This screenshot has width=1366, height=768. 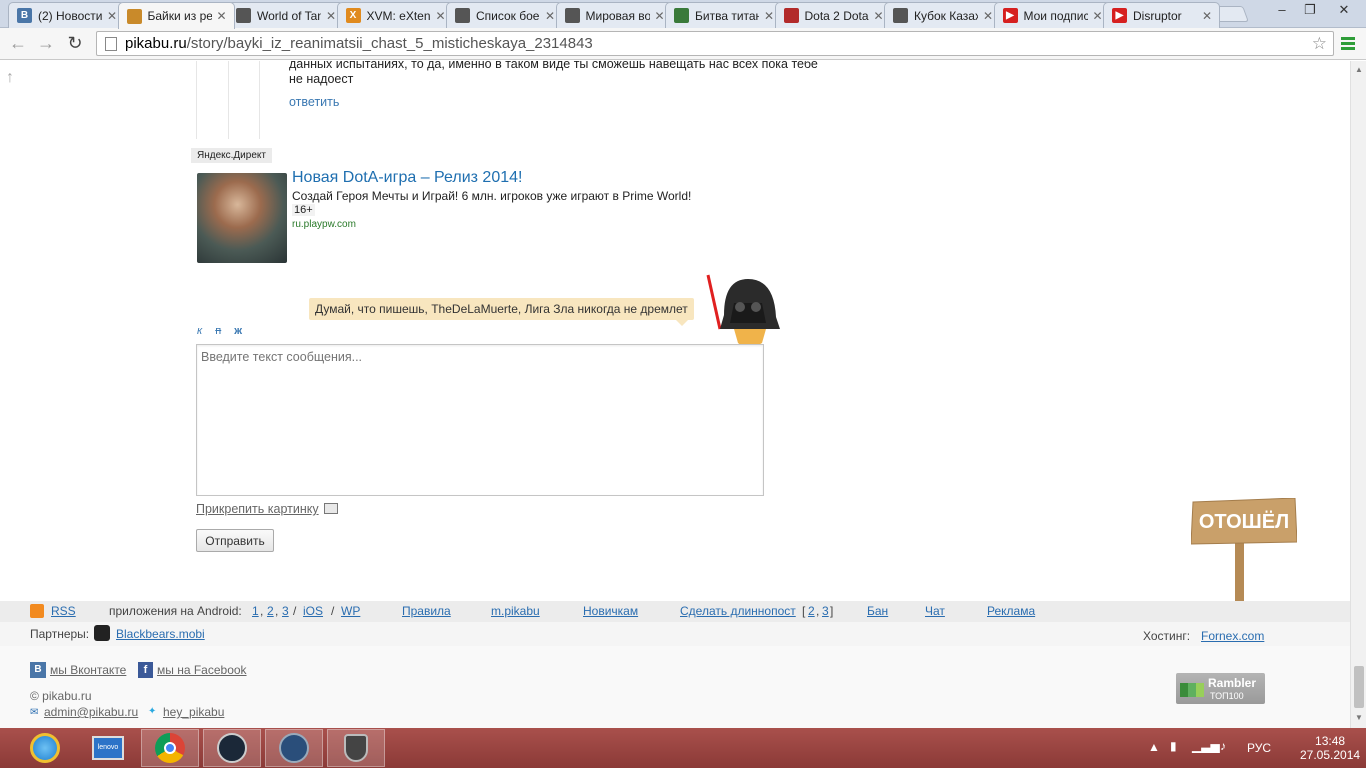 What do you see at coordinates (515, 611) in the screenshot?
I see `mobile-link: m.pikabu` at bounding box center [515, 611].